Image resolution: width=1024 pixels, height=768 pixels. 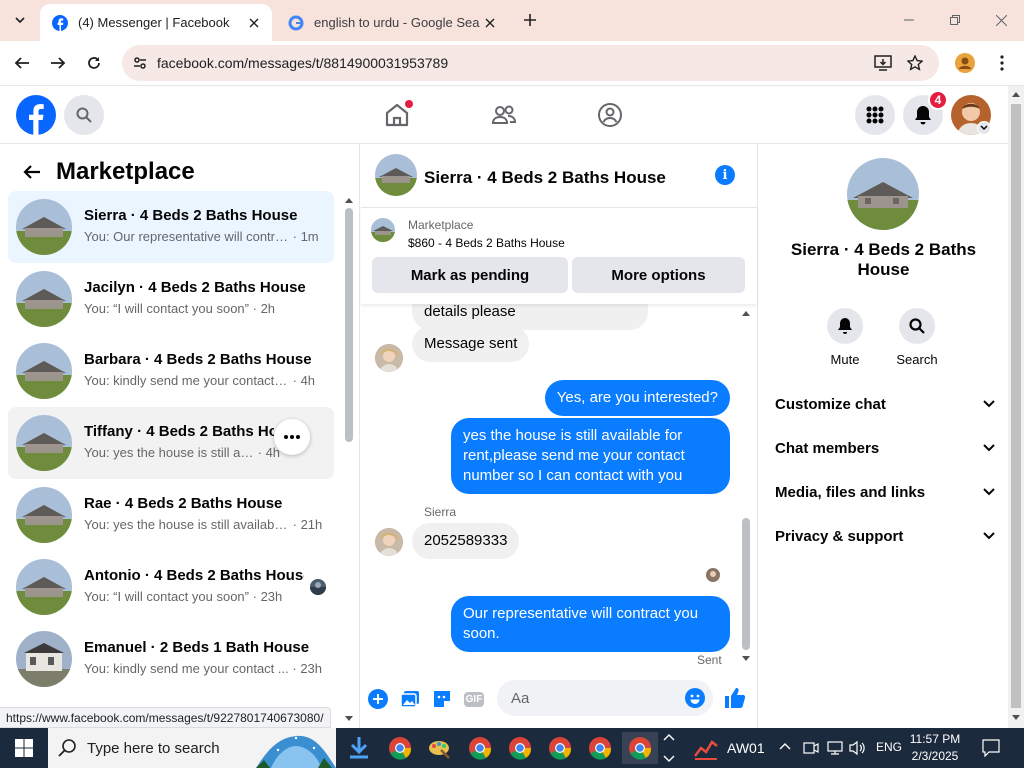 I want to click on more-horiz-icon, so click(x=292, y=437).